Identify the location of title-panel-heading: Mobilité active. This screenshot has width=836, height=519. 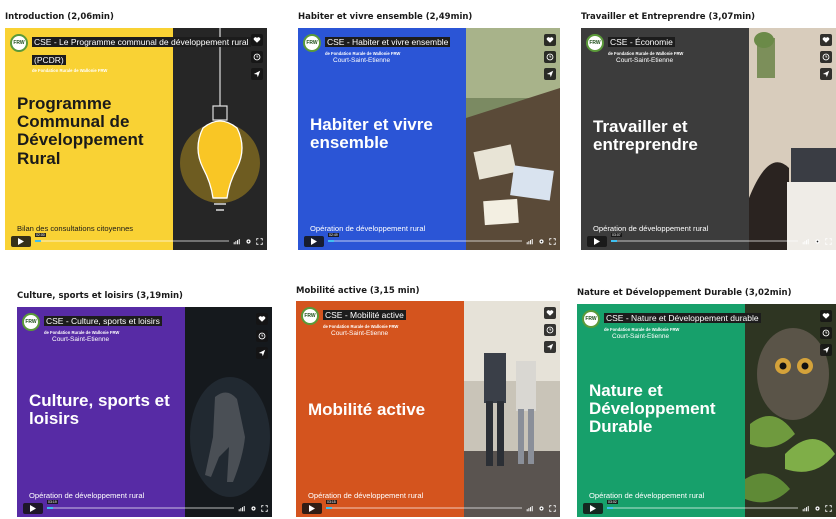
(367, 409).